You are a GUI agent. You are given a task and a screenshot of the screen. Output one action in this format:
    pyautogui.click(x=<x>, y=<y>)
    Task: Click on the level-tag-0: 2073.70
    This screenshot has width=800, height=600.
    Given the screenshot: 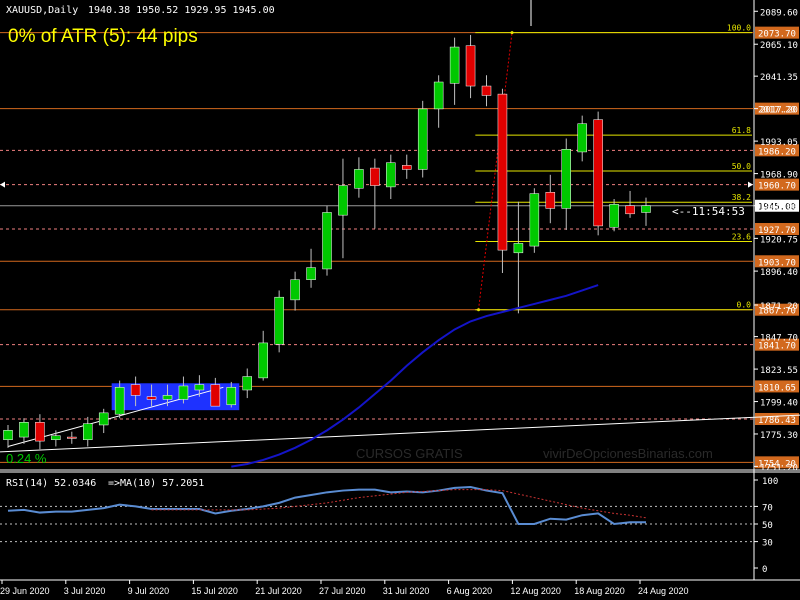 What is the action you would take?
    pyautogui.click(x=777, y=35)
    